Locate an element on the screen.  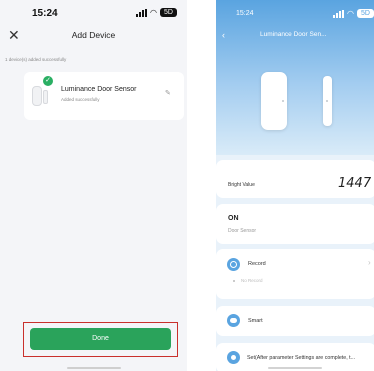
done-button: Done is located at coordinates (100, 339).